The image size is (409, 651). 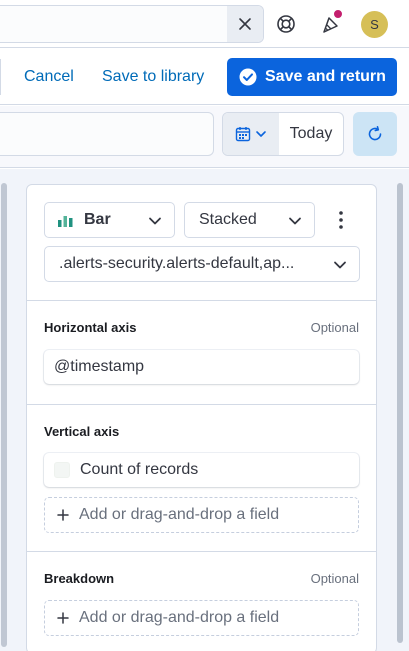 What do you see at coordinates (62, 470) in the screenshot?
I see `field-color-swatch` at bounding box center [62, 470].